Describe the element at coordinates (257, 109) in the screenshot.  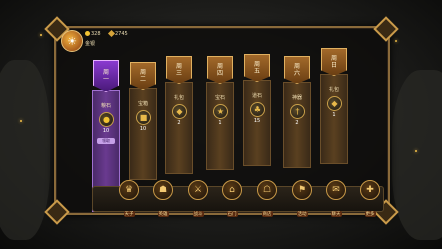
I see `leaf-icon: ♣` at that location.